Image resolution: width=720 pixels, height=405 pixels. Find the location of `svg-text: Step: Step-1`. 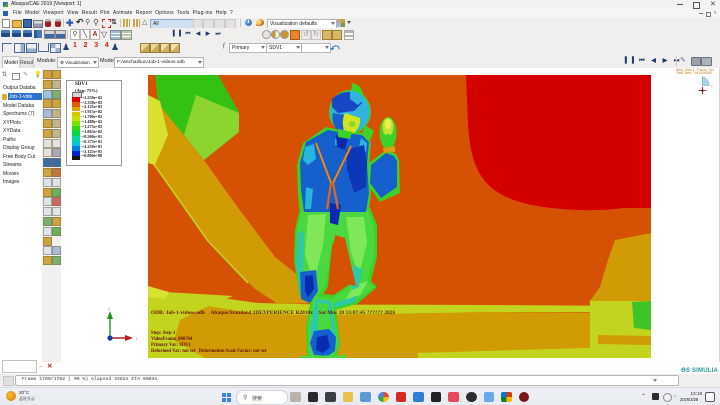

svg-text: Step: Step-1 is located at coordinates (163, 333).